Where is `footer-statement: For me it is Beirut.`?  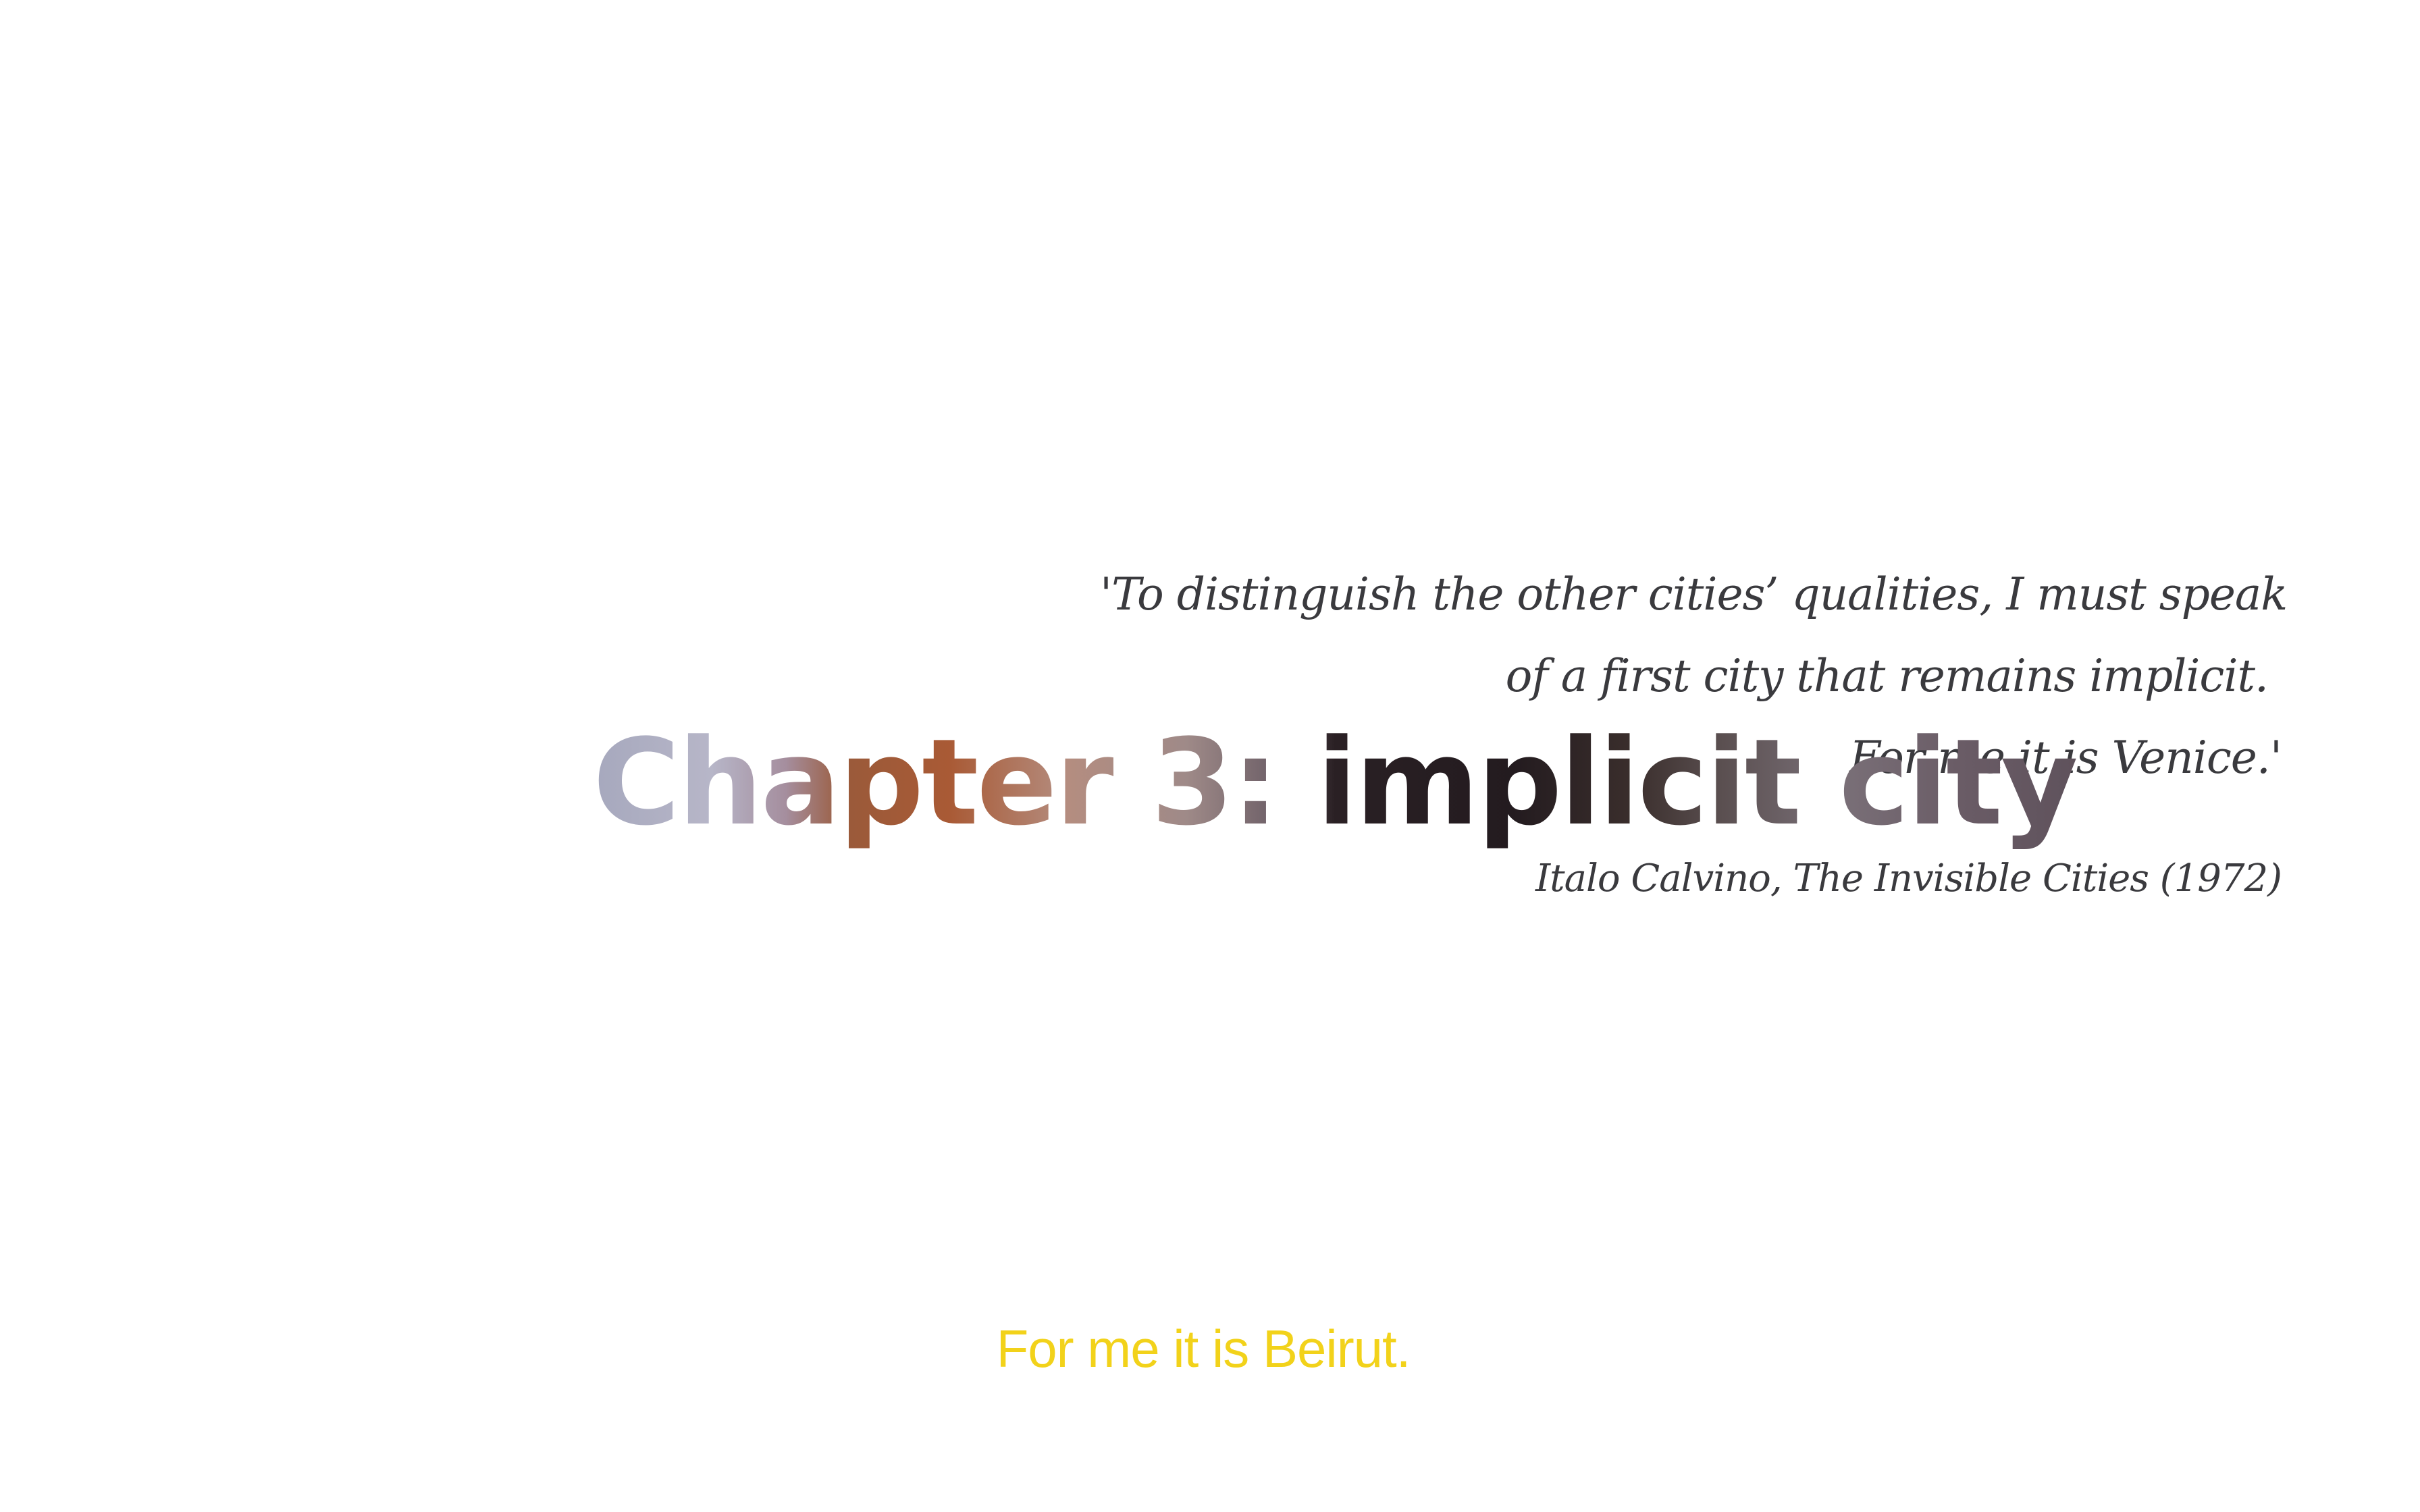
footer-statement: For me it is Beirut. is located at coordinates (1210, 1348).